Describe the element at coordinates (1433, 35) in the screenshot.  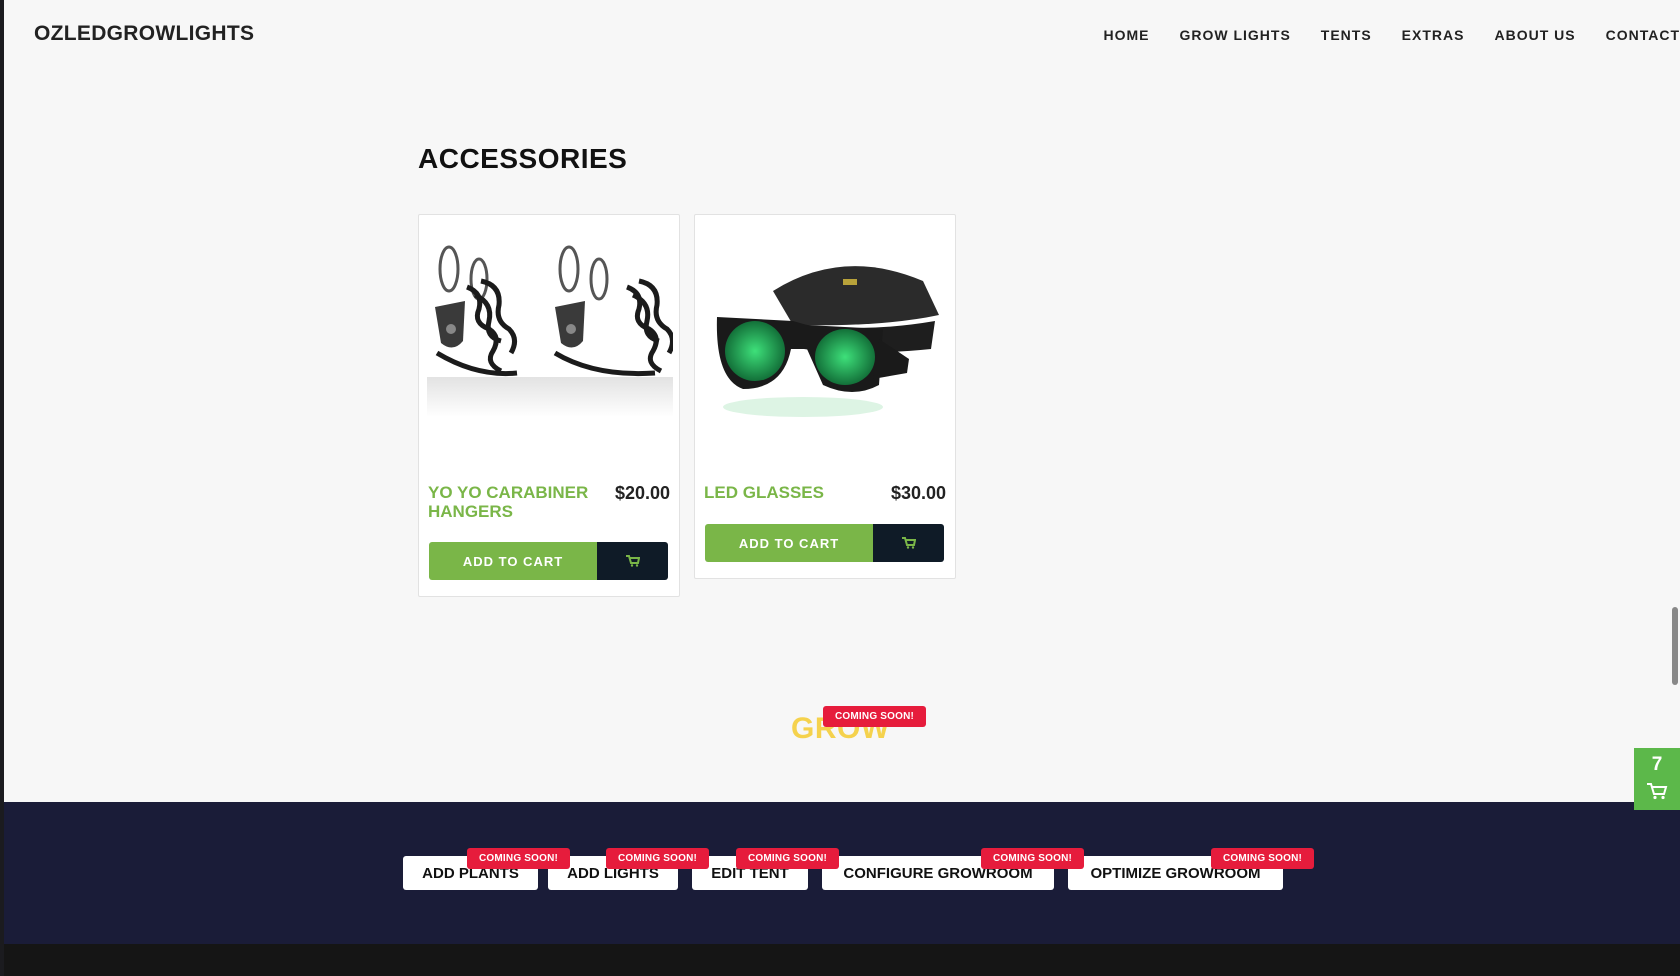
I see `nav-extras: EXTRAS` at that location.